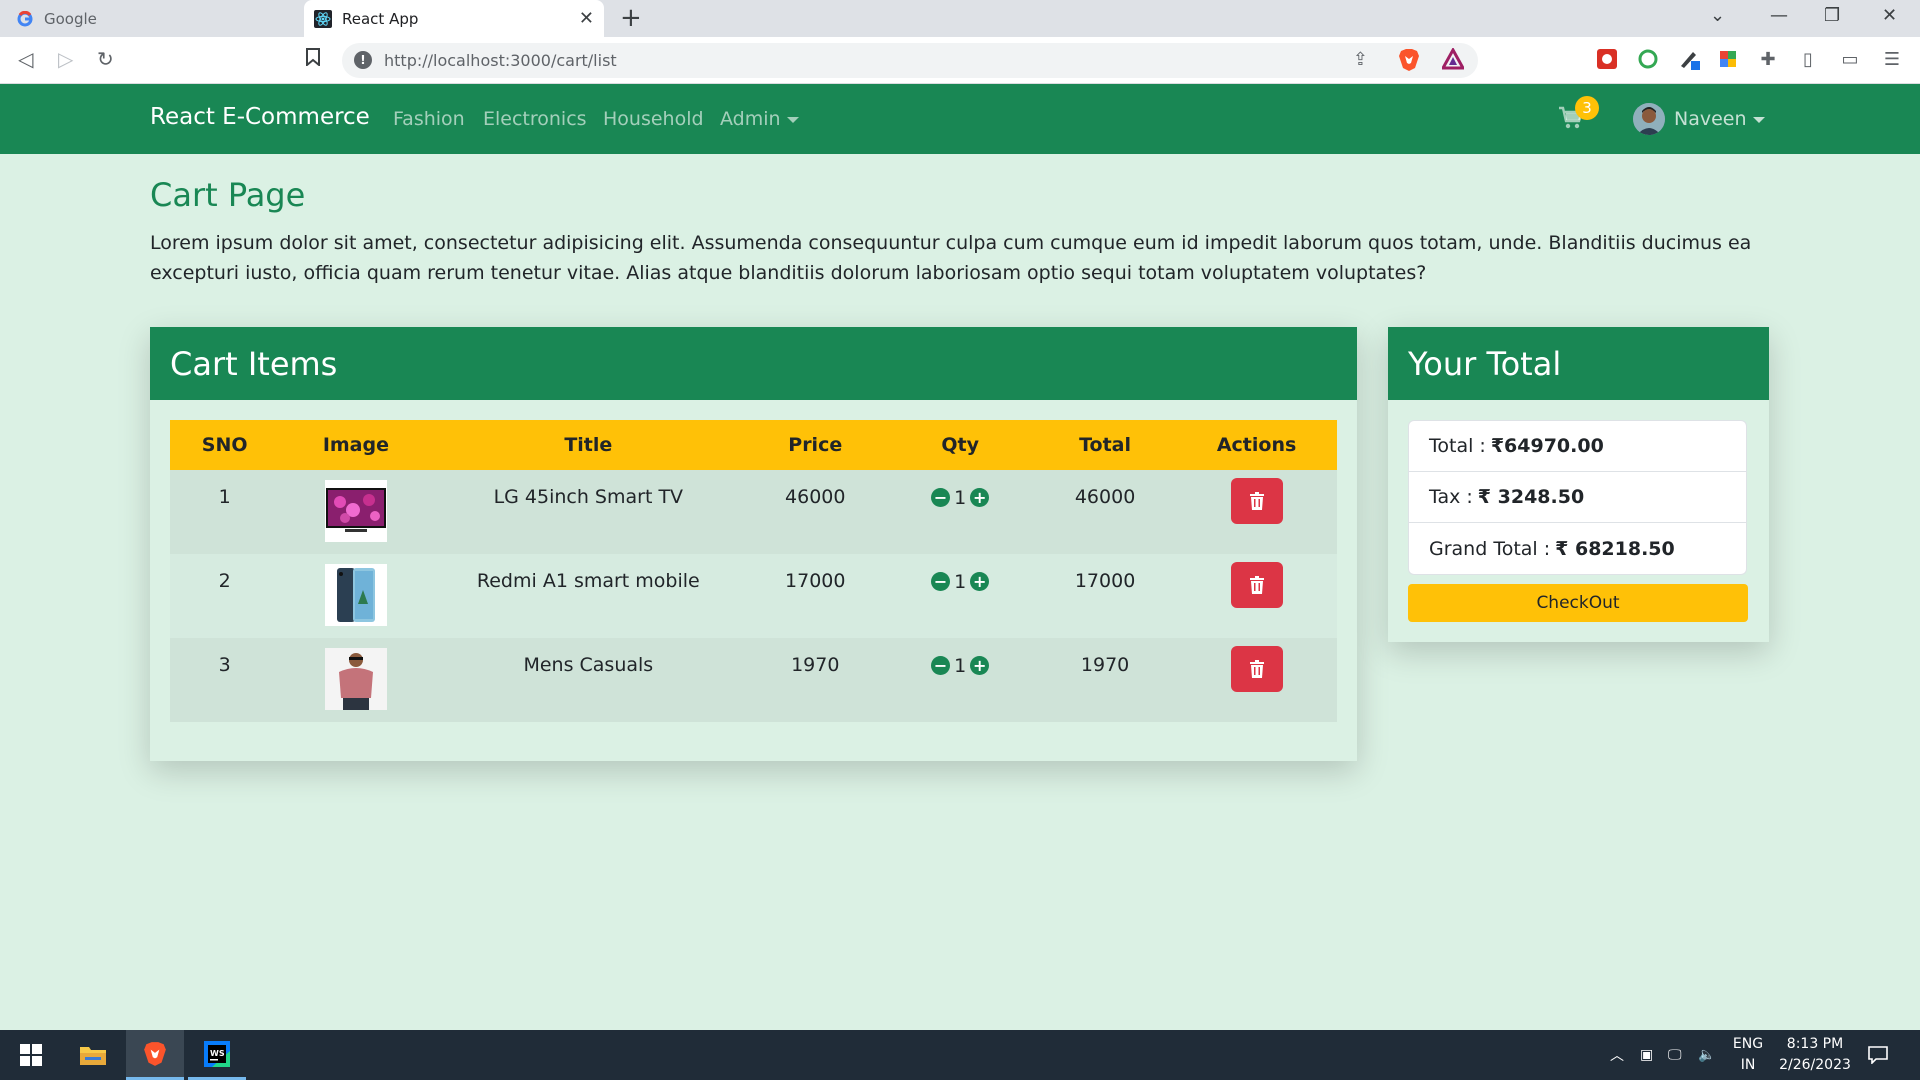 The width and height of the screenshot is (1920, 1080). Describe the element at coordinates (631, 18) in the screenshot. I see `new-tab-icon: +` at that location.